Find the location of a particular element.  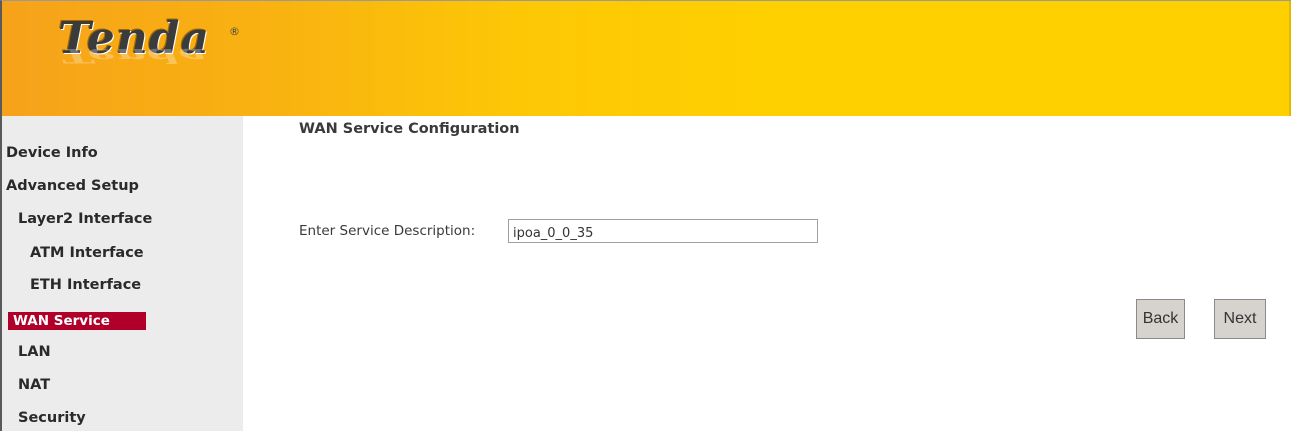

page-title: WAN Service Configuration is located at coordinates (409, 129).